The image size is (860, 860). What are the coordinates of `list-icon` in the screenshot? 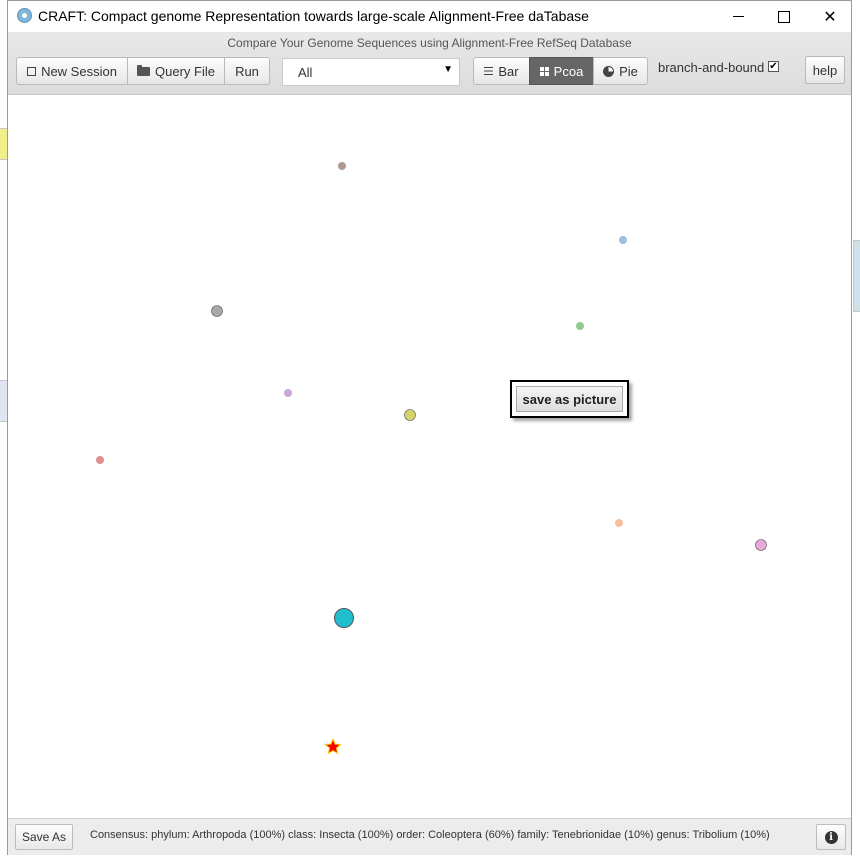 It's located at (489, 71).